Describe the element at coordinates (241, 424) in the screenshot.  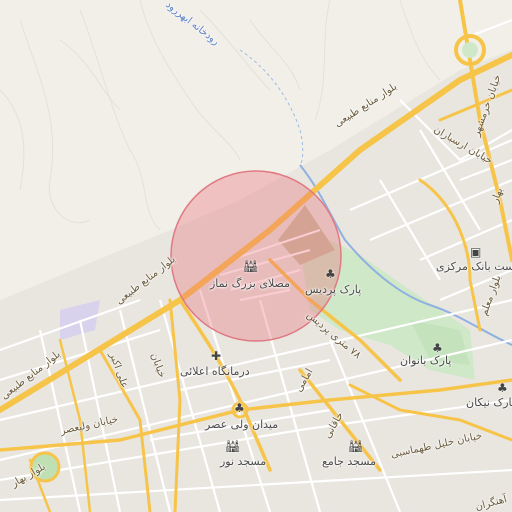
I see `label-valiasr-square: میدان ولی عصر` at that location.